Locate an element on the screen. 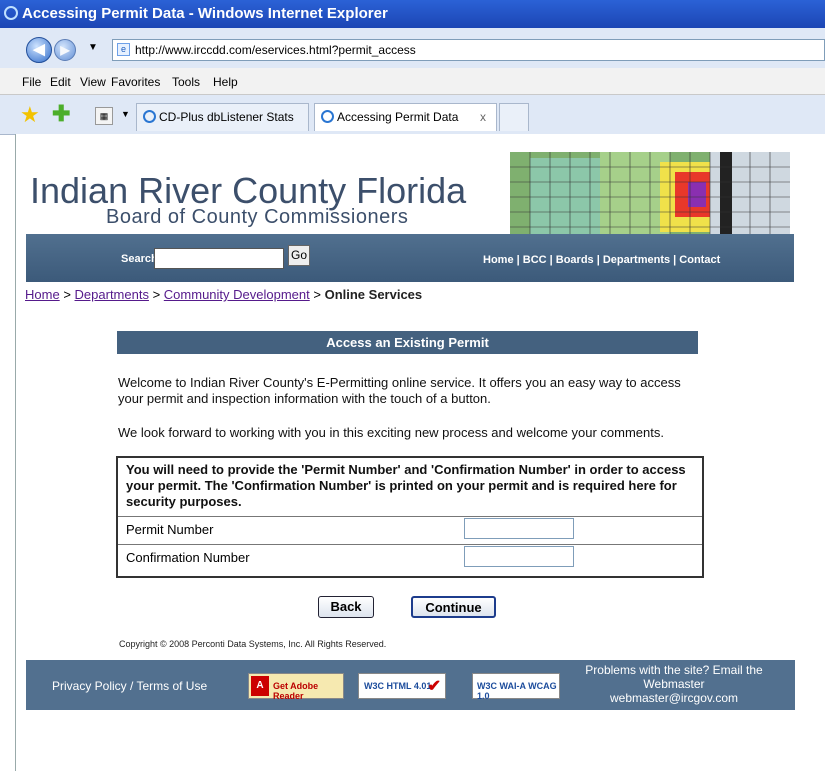 The height and width of the screenshot is (771, 825). page-favicon-icon: e is located at coordinates (123, 49).